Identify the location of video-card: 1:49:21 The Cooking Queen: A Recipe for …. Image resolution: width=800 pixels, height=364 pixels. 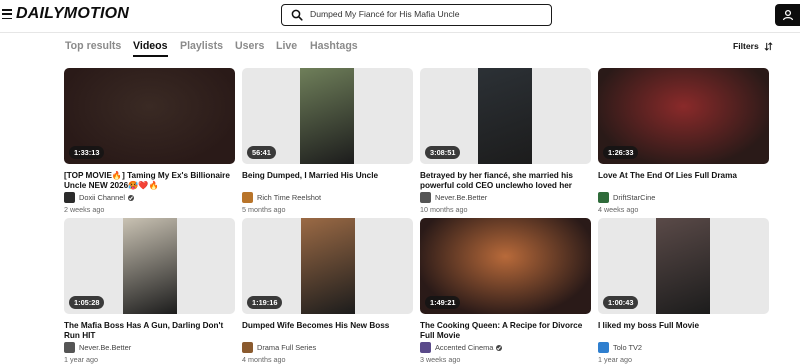
(505, 291).